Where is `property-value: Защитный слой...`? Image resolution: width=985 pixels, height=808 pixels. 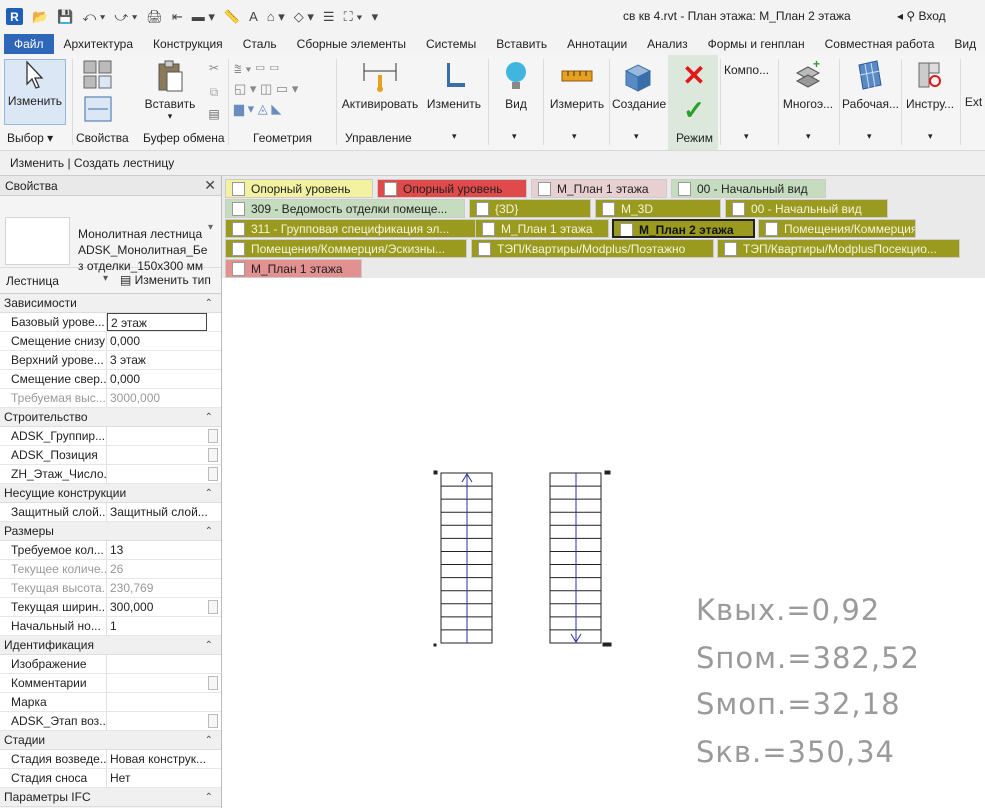 property-value: Защитный слой... is located at coordinates (164, 512).